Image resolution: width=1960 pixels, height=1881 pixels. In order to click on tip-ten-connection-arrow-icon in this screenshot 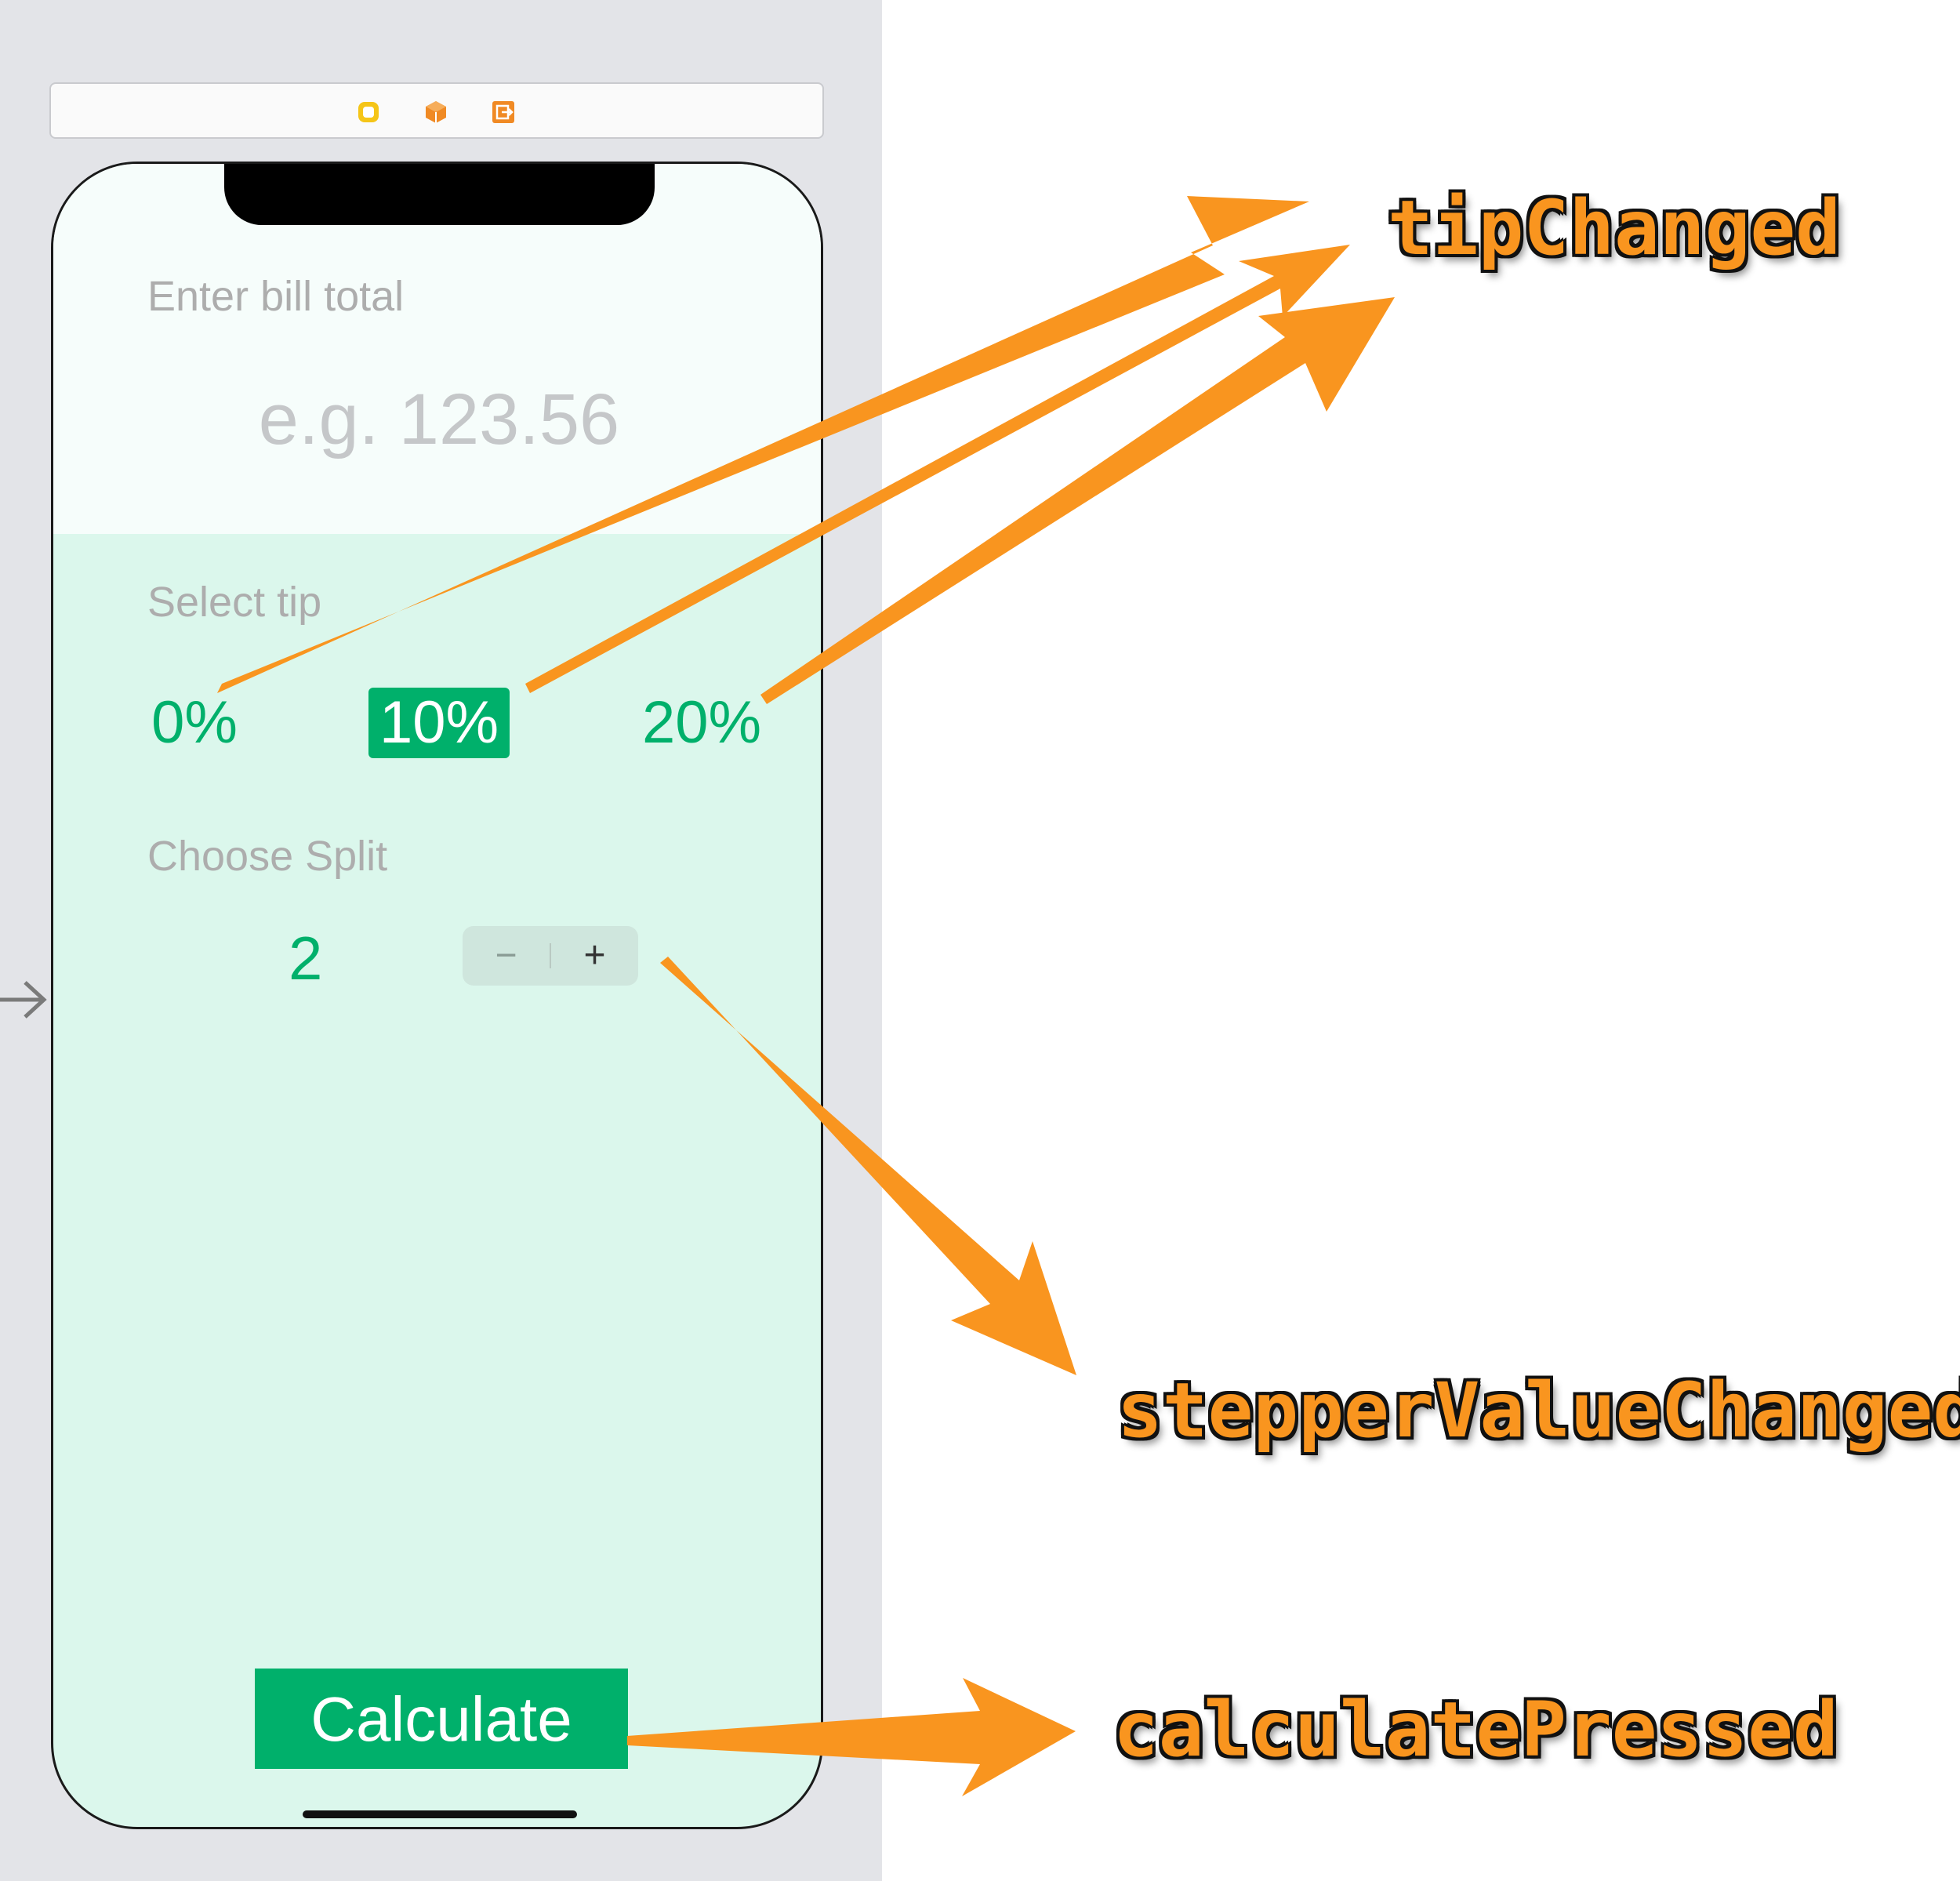, I will do `click(937, 469)`.